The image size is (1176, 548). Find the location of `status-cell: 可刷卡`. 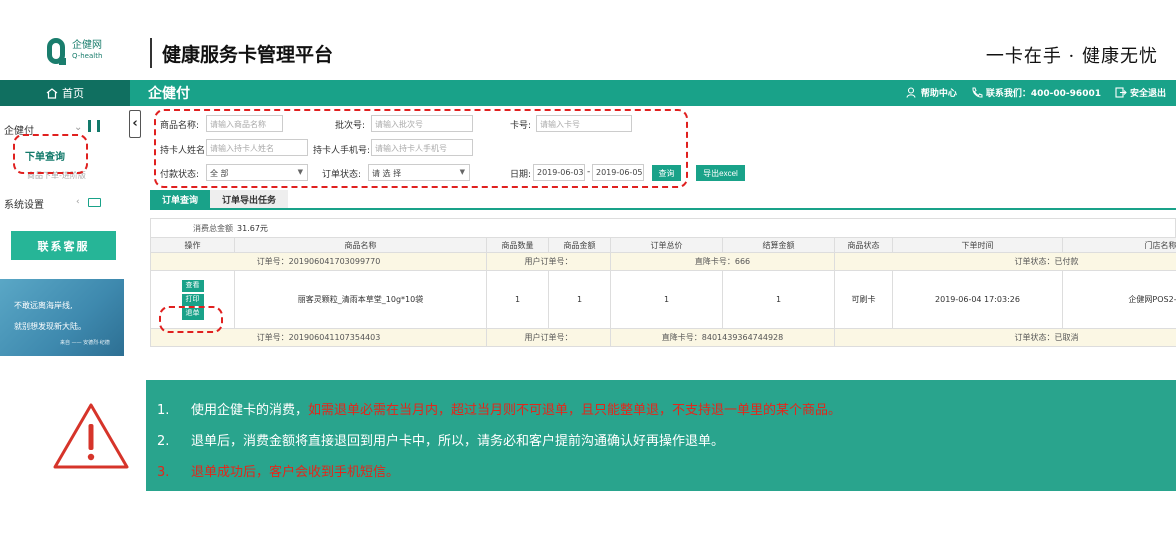

status-cell: 可刷卡 is located at coordinates (863, 299).